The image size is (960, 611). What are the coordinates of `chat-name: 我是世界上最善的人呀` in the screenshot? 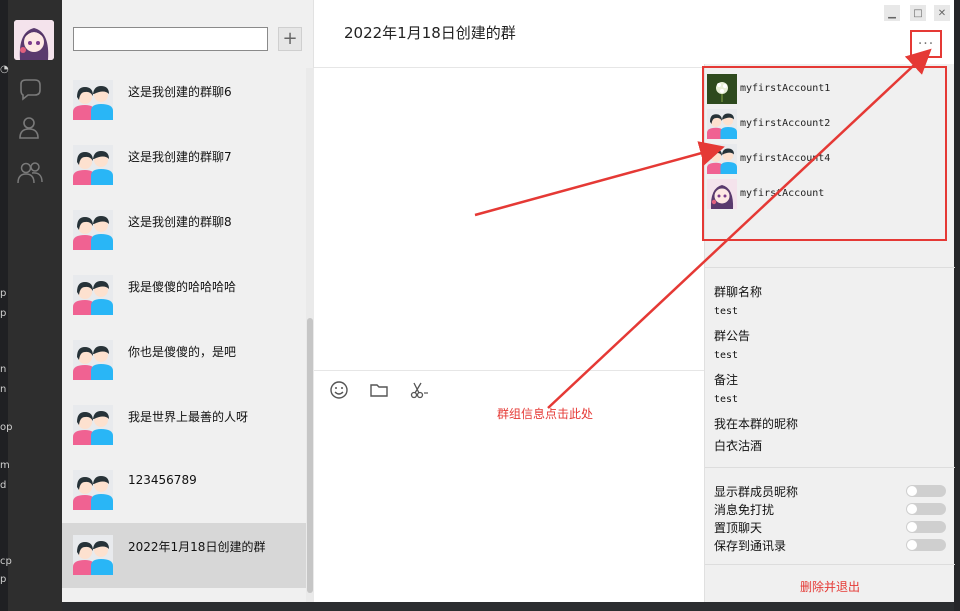 It's located at (188, 417).